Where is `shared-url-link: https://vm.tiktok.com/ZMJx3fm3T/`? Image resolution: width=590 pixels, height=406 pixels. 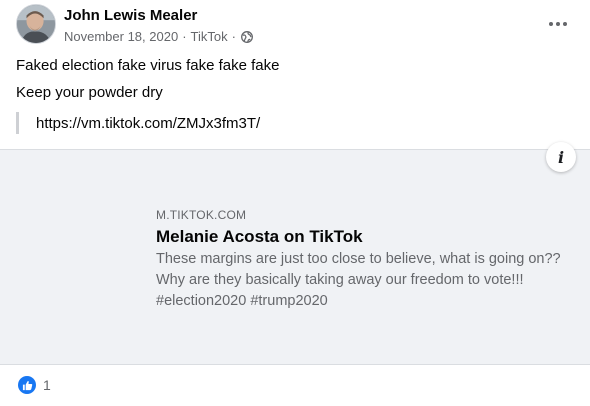 shared-url-link: https://vm.tiktok.com/ZMJx3fm3T/ is located at coordinates (148, 123).